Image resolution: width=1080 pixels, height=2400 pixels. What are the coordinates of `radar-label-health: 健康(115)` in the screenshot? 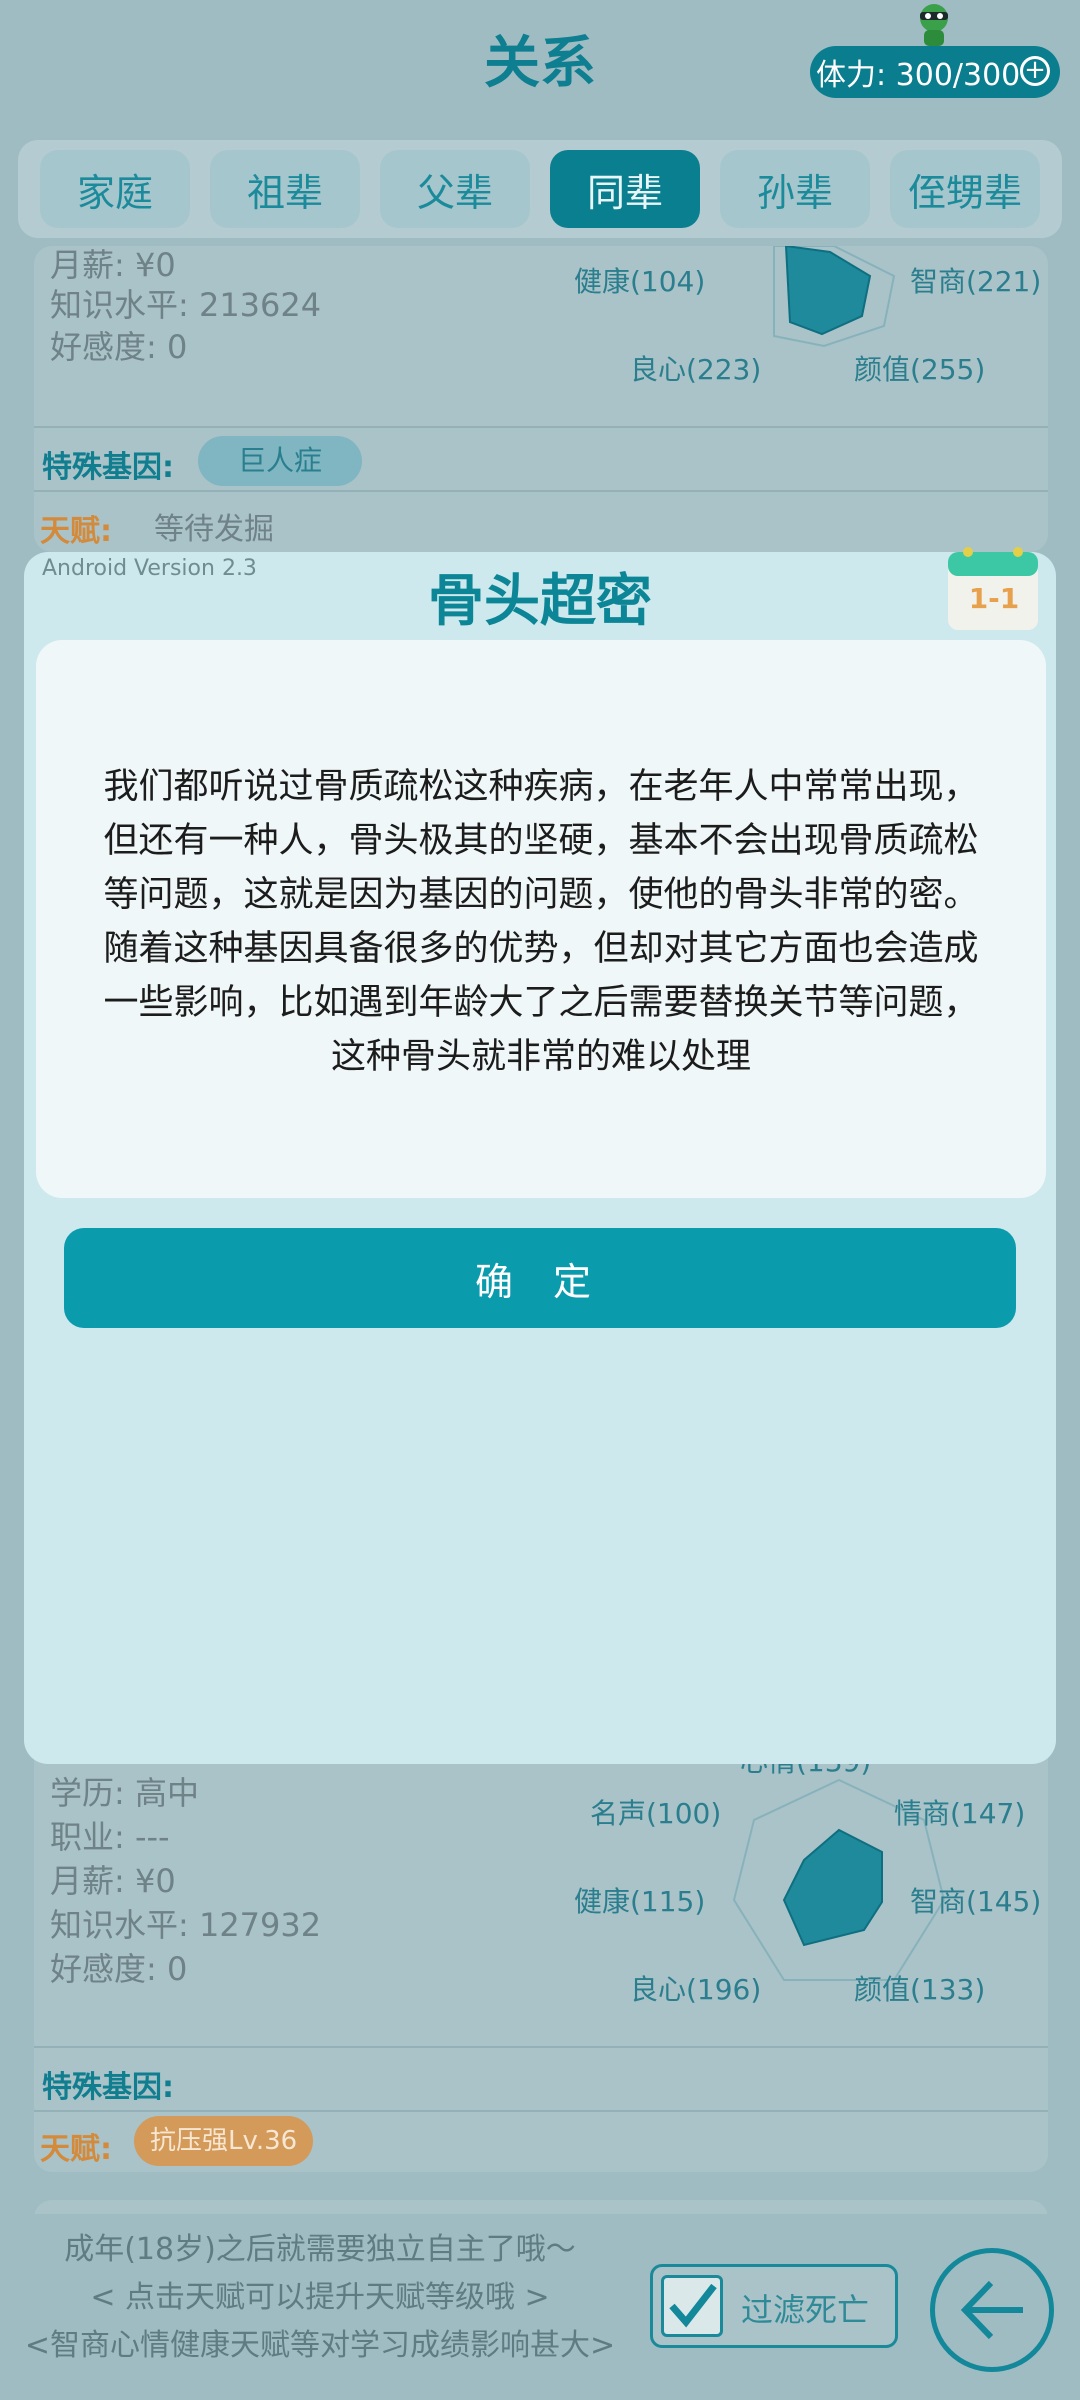 It's located at (640, 1901).